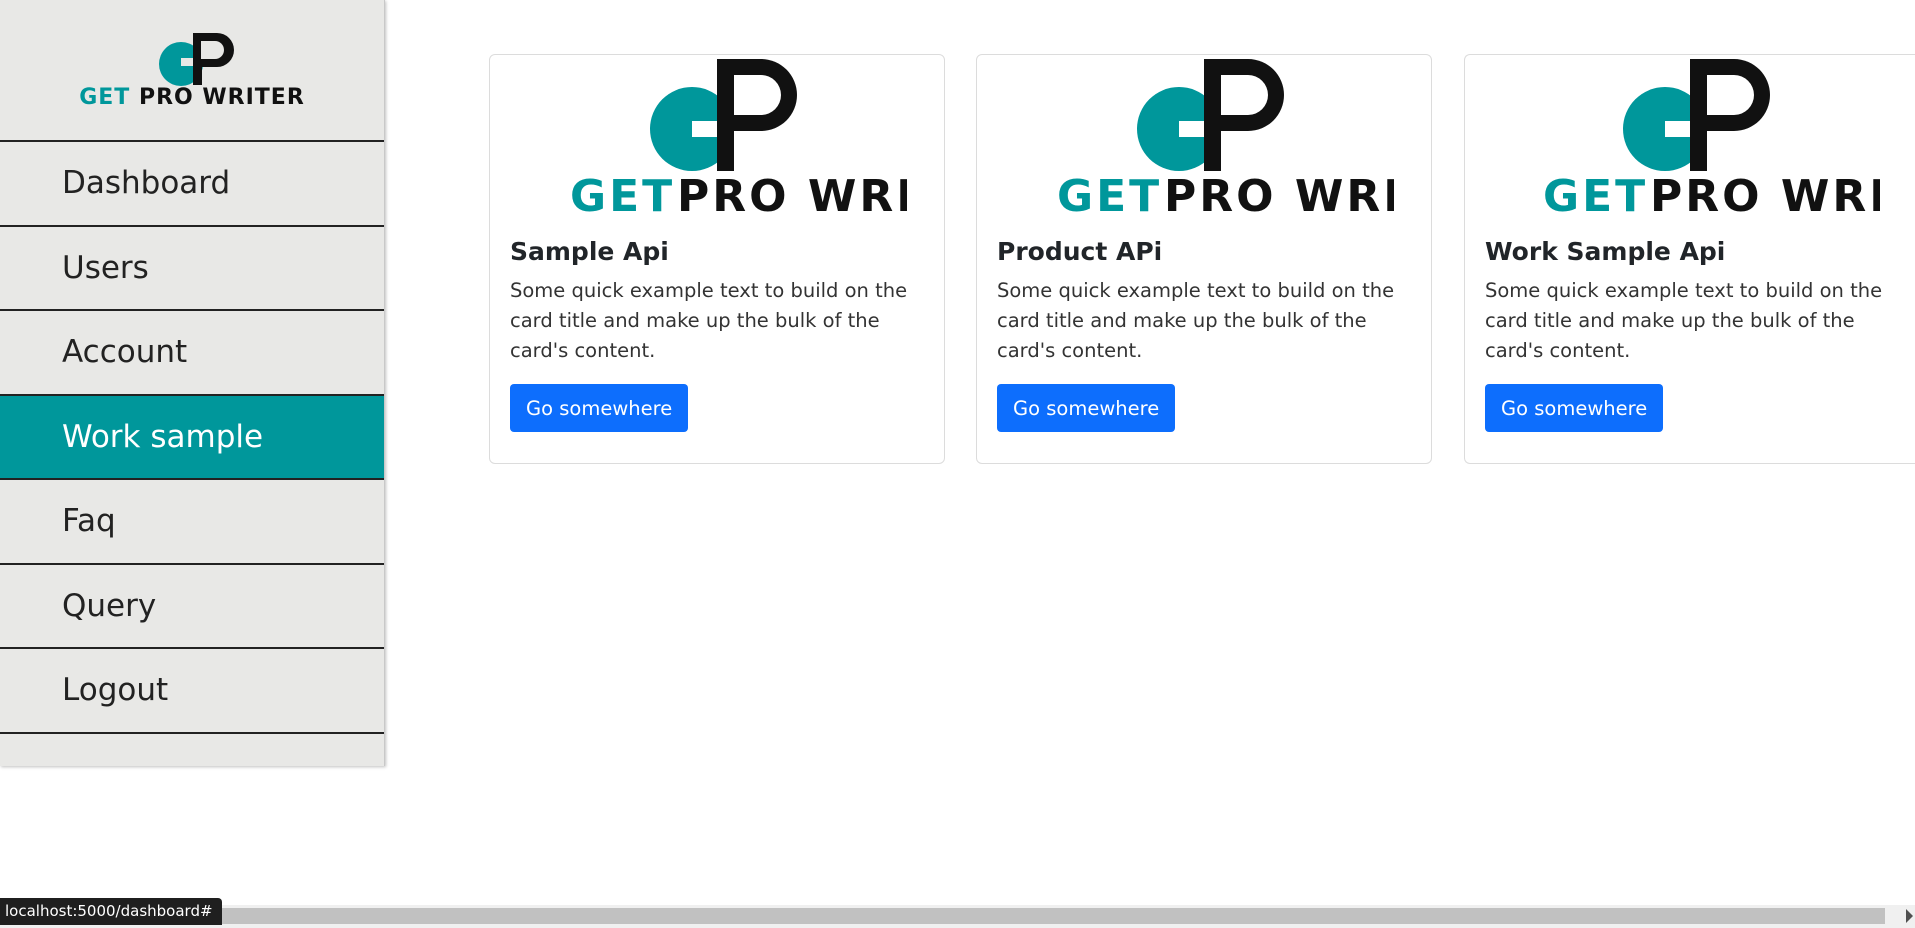  I want to click on logo-word-pro-writer: PRO WRITER, so click(221, 97).